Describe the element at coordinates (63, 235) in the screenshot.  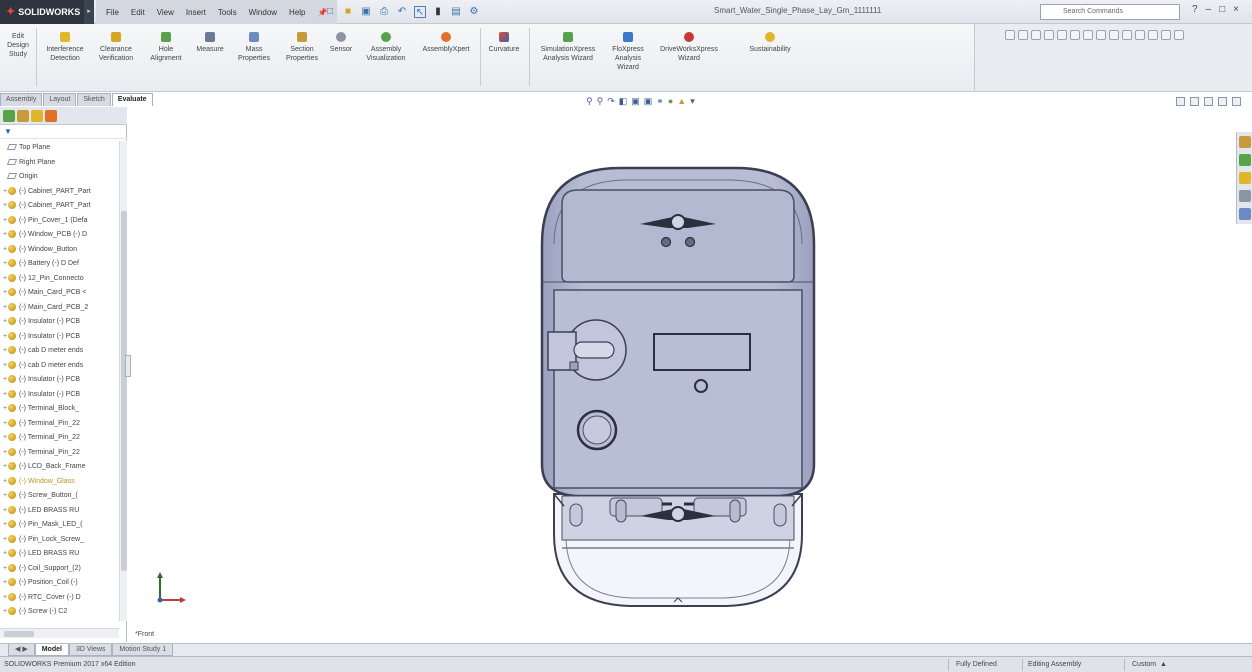
I see `tree-item: + (-) Window_PCB (-) D` at that location.